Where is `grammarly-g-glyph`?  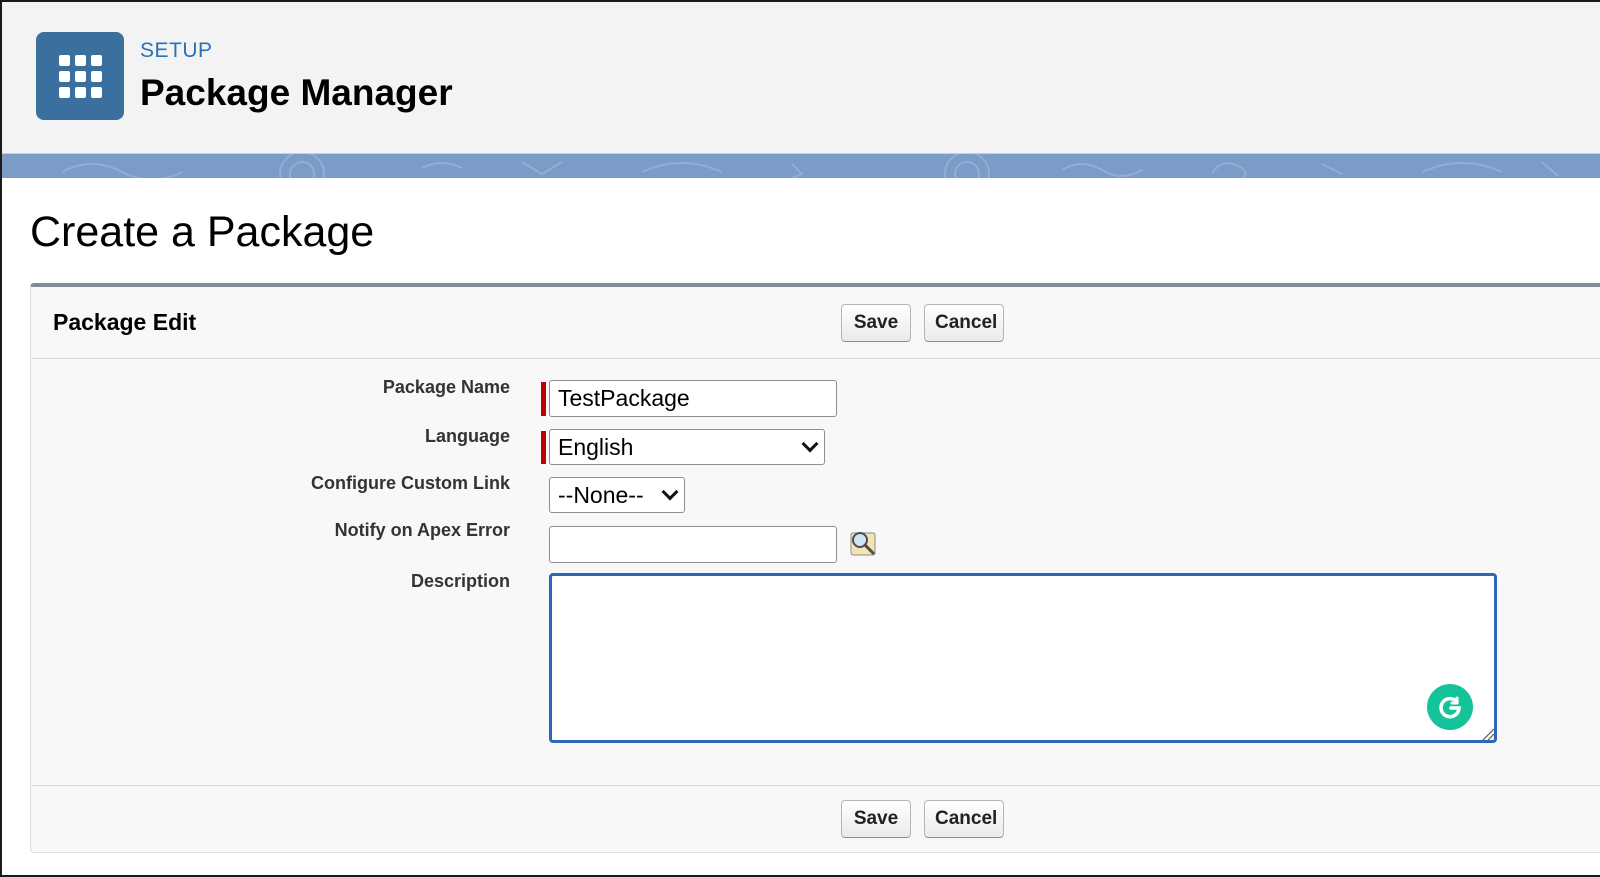
grammarly-g-glyph is located at coordinates (1450, 707).